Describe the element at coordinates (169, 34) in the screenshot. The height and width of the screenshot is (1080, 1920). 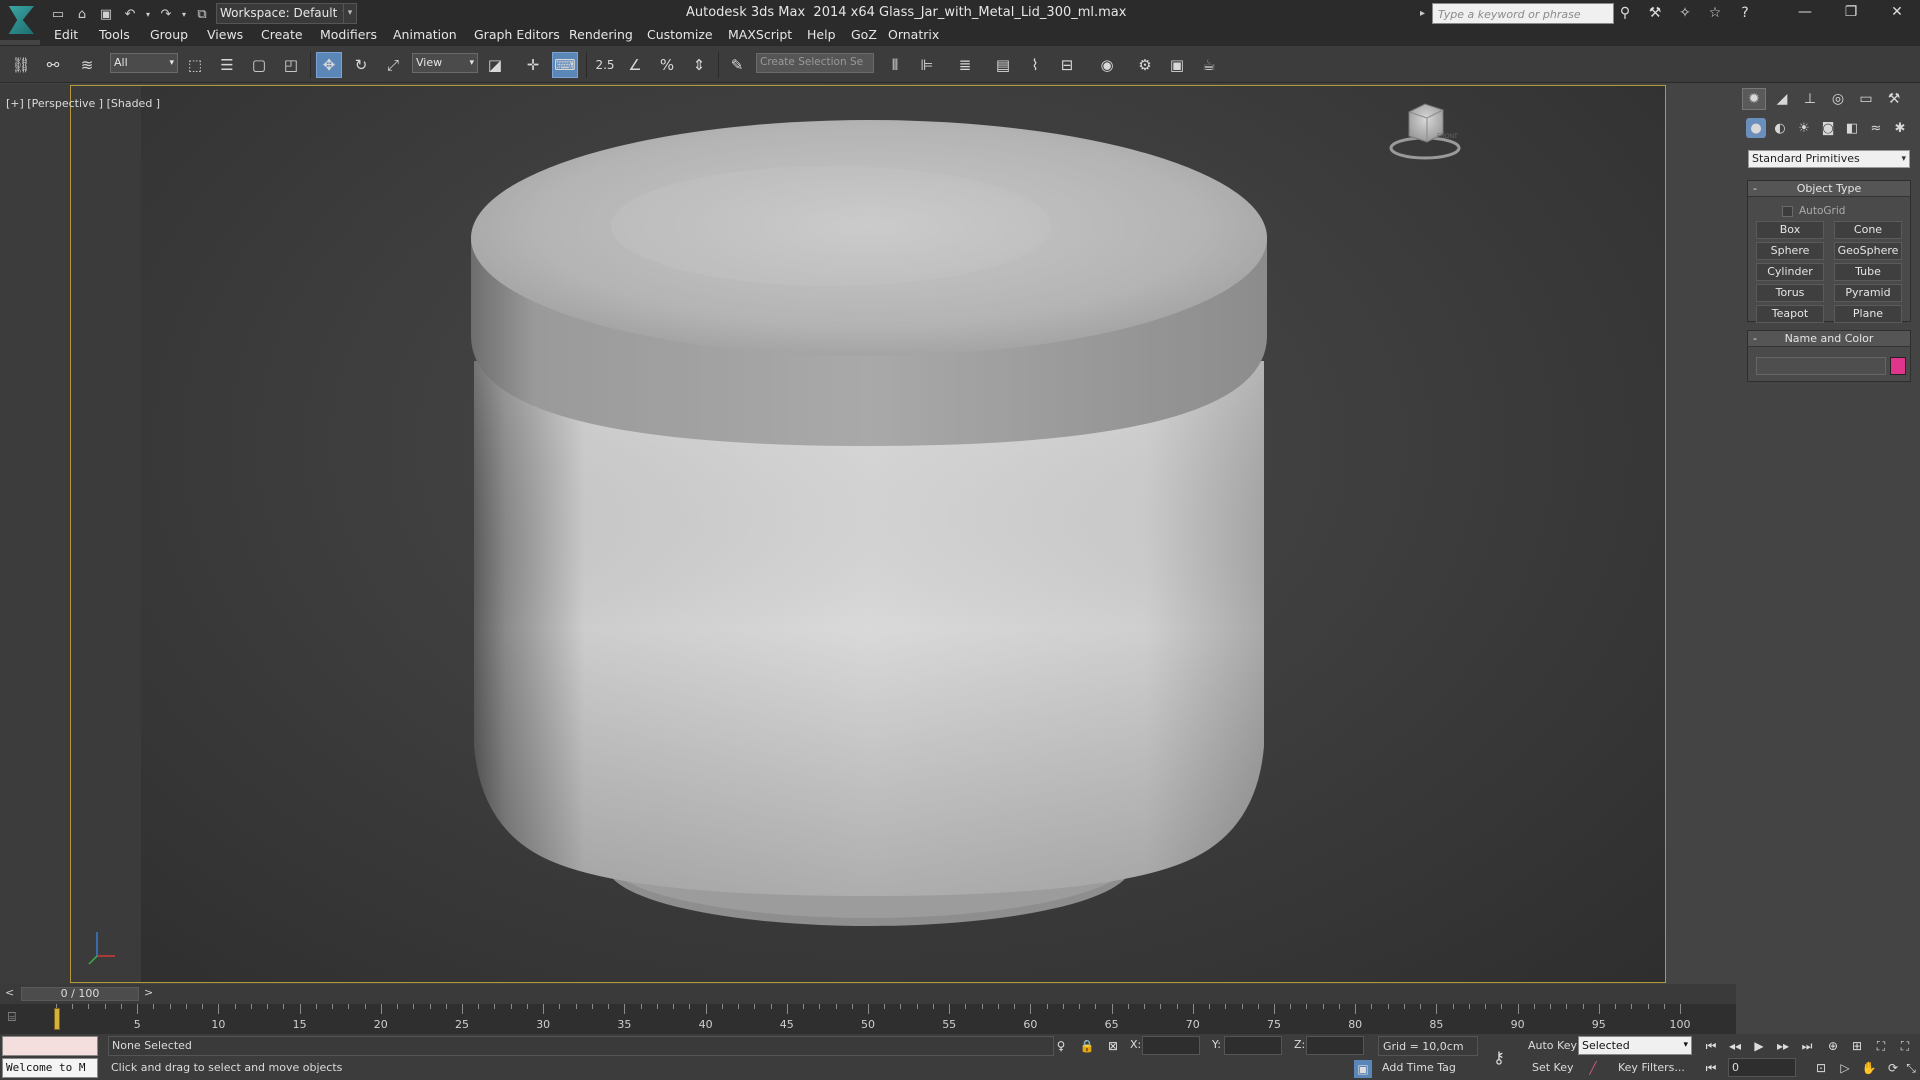
I see `menu-group: Group` at that location.